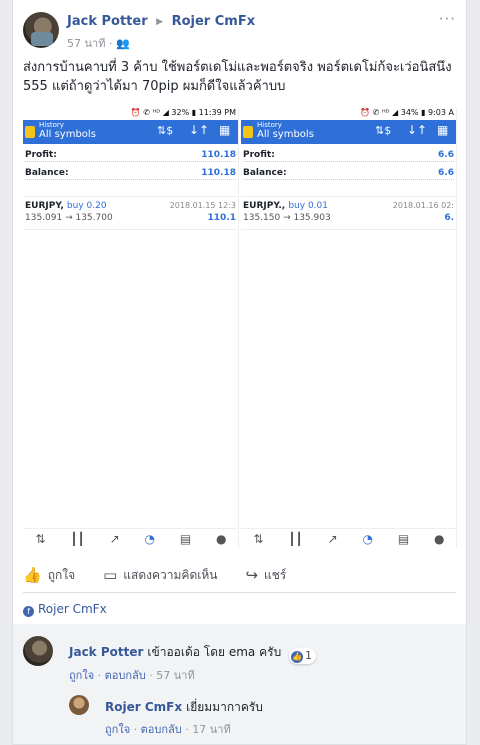  I want to click on trade-symbol: EURJPY, buy 0.20, so click(66, 206).